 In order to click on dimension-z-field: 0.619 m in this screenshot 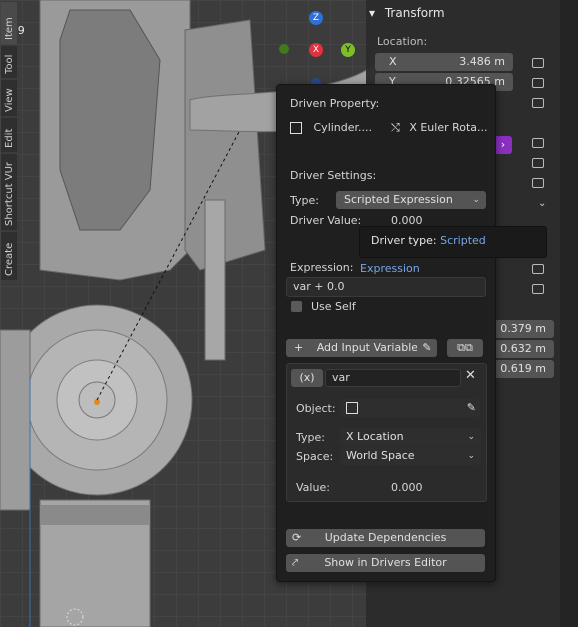, I will do `click(524, 369)`.